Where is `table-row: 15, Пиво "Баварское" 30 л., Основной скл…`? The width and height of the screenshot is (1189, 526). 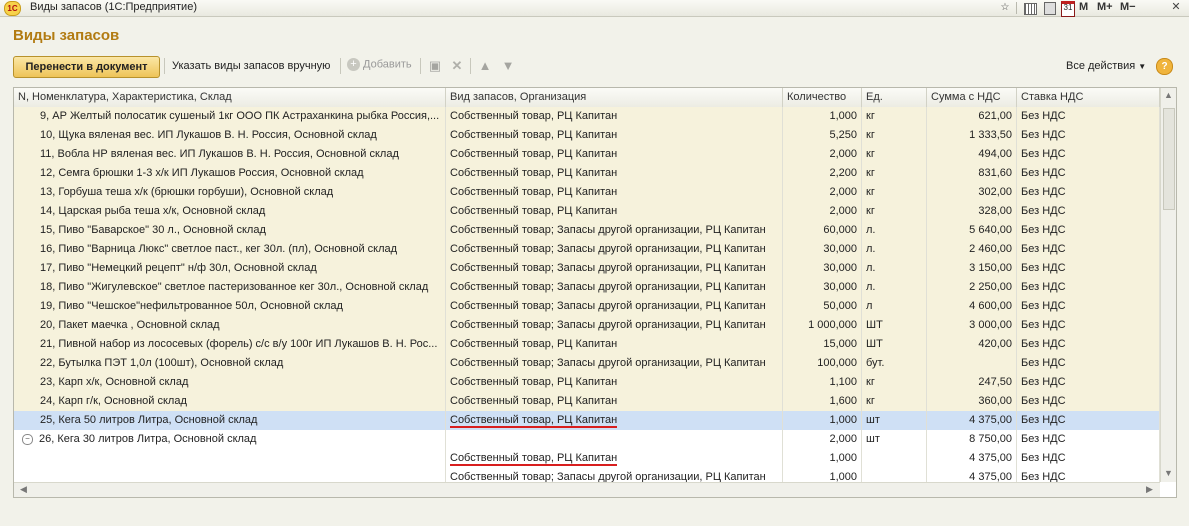
table-row: 15, Пиво "Баварское" 30 л., Основной скл… is located at coordinates (587, 231).